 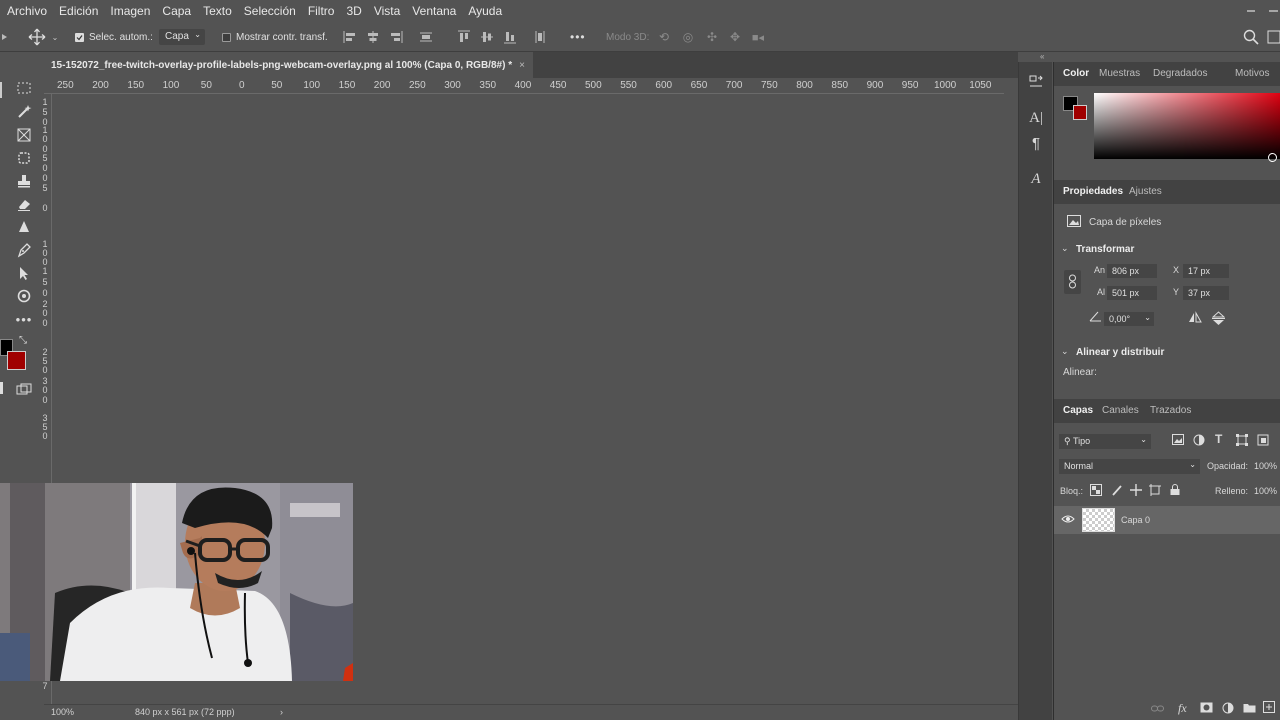 I want to click on layer-name: Capa 0, so click(x=1135, y=520).